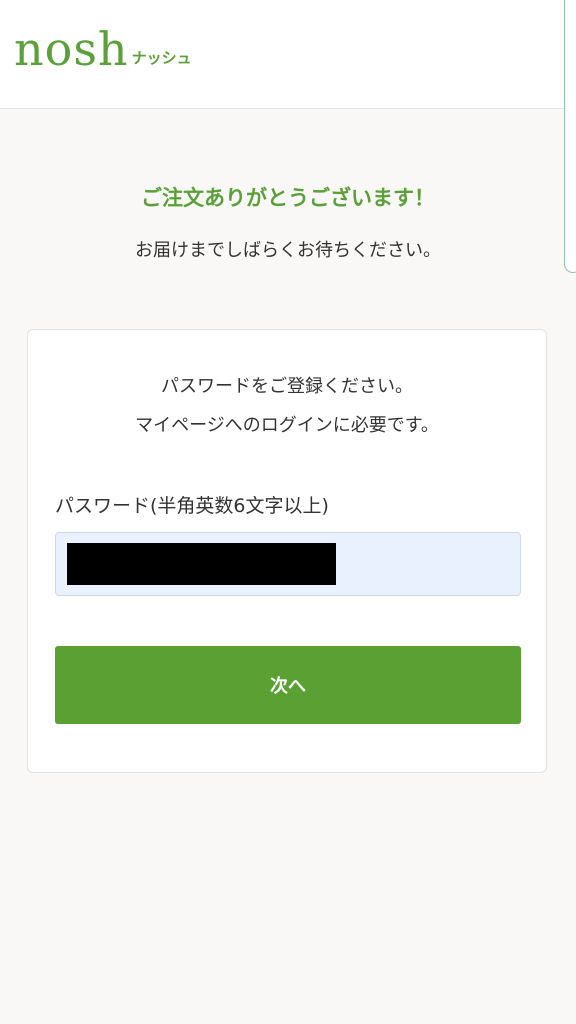 The height and width of the screenshot is (1024, 576). Describe the element at coordinates (288, 54) in the screenshot. I see `header: nosh ナッシュ` at that location.